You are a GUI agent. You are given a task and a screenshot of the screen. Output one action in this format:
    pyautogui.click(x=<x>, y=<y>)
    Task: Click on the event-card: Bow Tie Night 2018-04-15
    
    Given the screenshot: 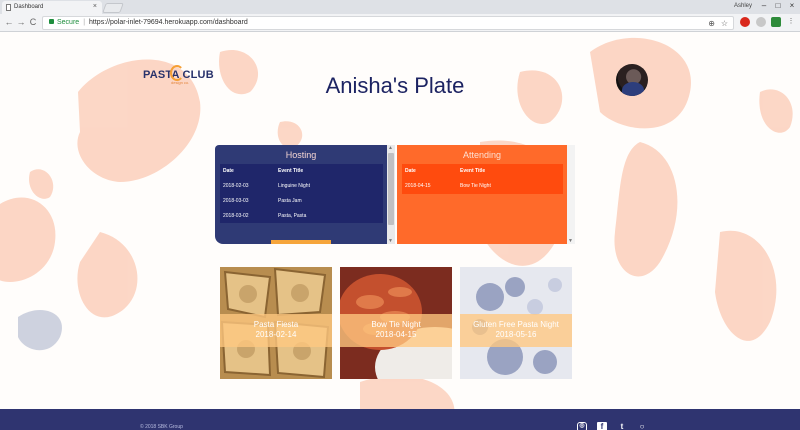 What is the action you would take?
    pyautogui.click(x=396, y=323)
    